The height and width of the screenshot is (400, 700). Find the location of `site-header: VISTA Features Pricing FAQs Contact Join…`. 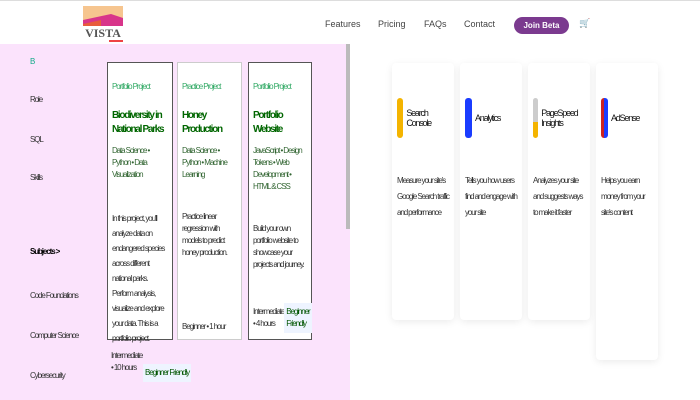

site-header: VISTA Features Pricing FAQs Contact Join… is located at coordinates (350, 22).